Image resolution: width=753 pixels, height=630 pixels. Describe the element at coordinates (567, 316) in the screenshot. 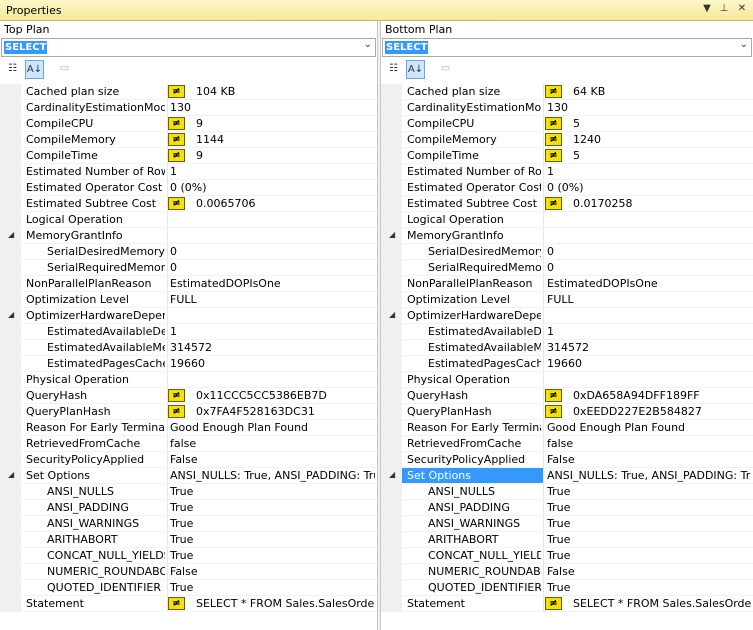

I see `property-row: ◢ OptimizerHardwareDepender` at that location.